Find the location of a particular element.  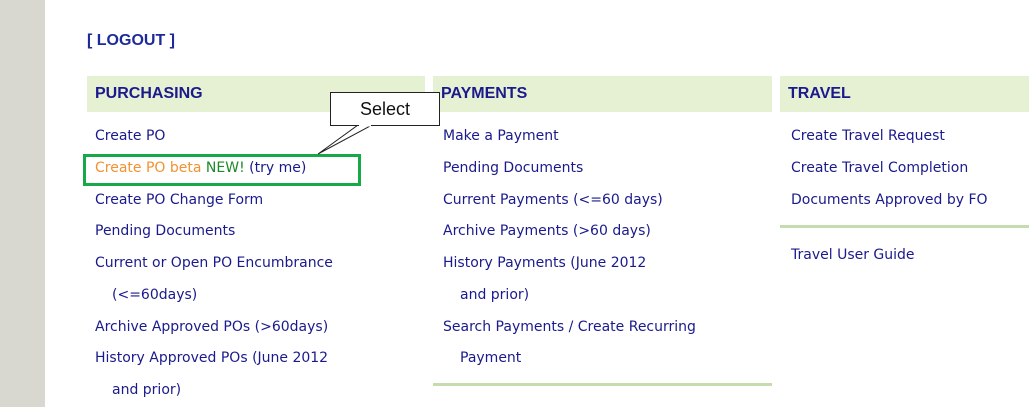

create-po-link: Create PO is located at coordinates (130, 136).